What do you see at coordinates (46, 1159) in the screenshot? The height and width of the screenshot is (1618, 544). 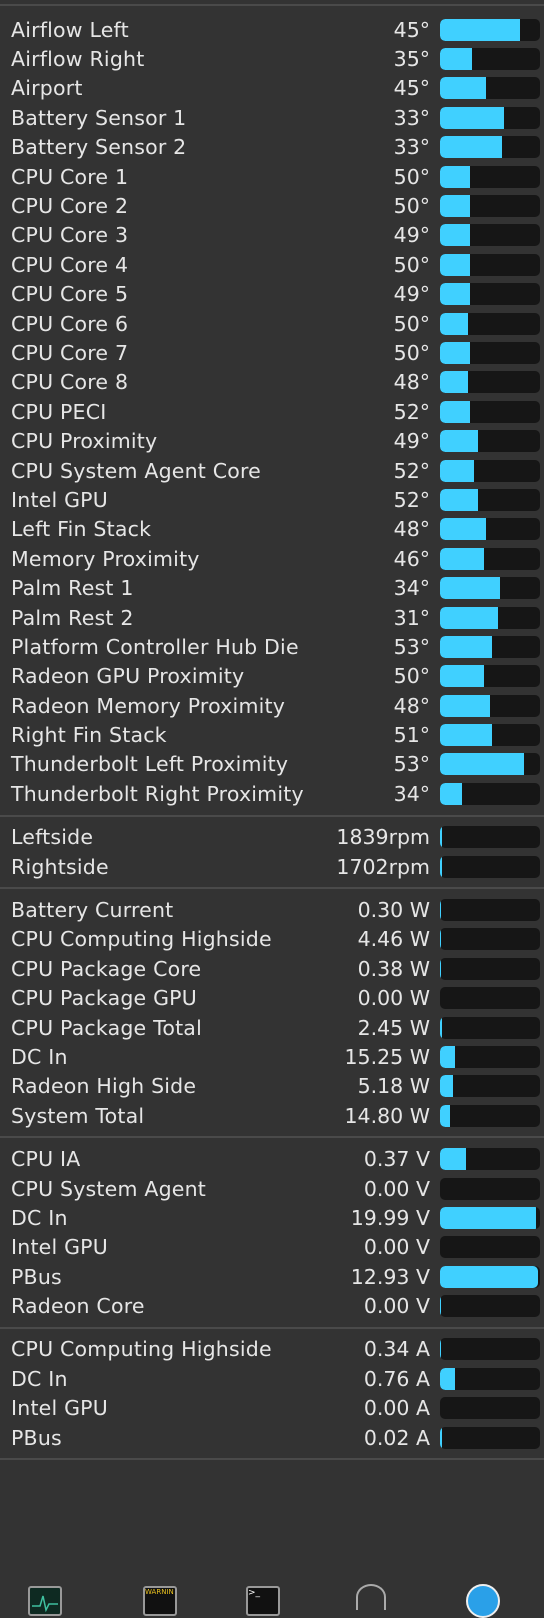 I see `sensor-label: CPU IA` at bounding box center [46, 1159].